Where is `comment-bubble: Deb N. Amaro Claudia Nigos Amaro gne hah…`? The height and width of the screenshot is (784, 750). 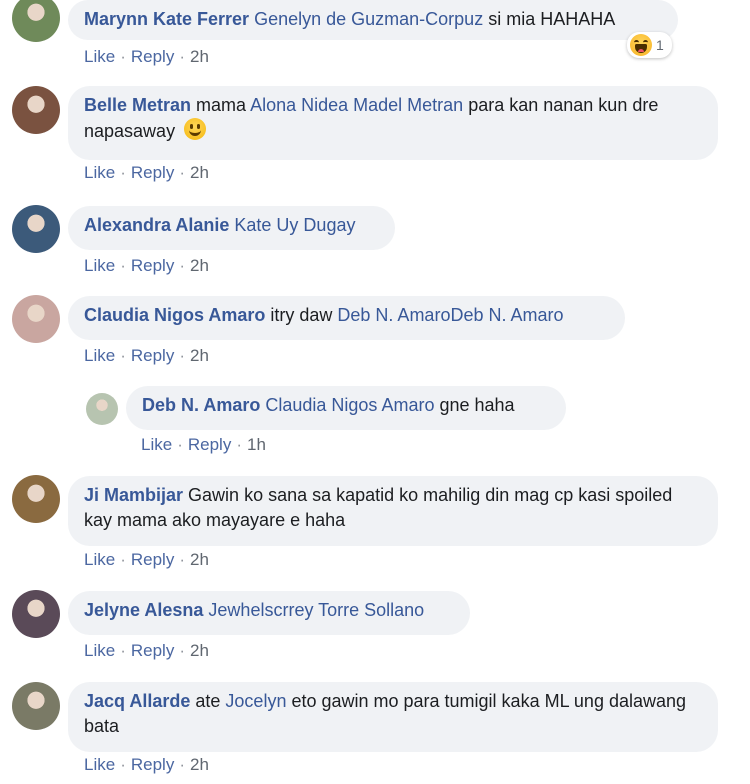
comment-bubble: Deb N. Amaro Claudia Nigos Amaro gne hah… is located at coordinates (346, 408).